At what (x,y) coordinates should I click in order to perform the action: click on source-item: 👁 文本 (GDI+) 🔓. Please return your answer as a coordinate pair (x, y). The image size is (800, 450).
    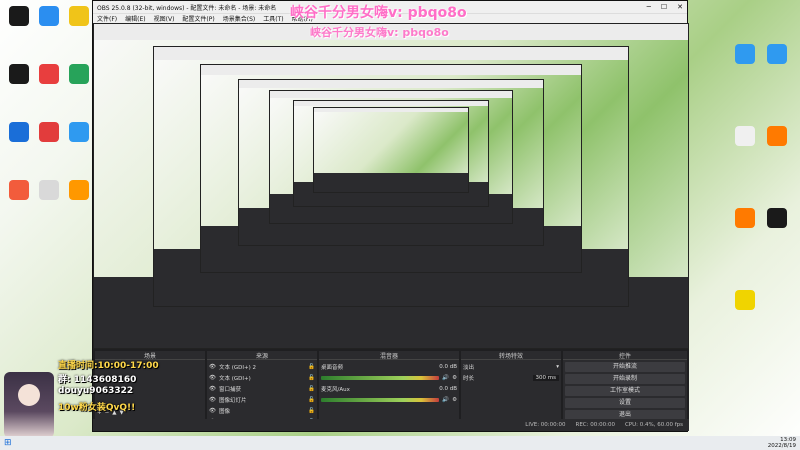
    Looking at the image, I should click on (262, 377).